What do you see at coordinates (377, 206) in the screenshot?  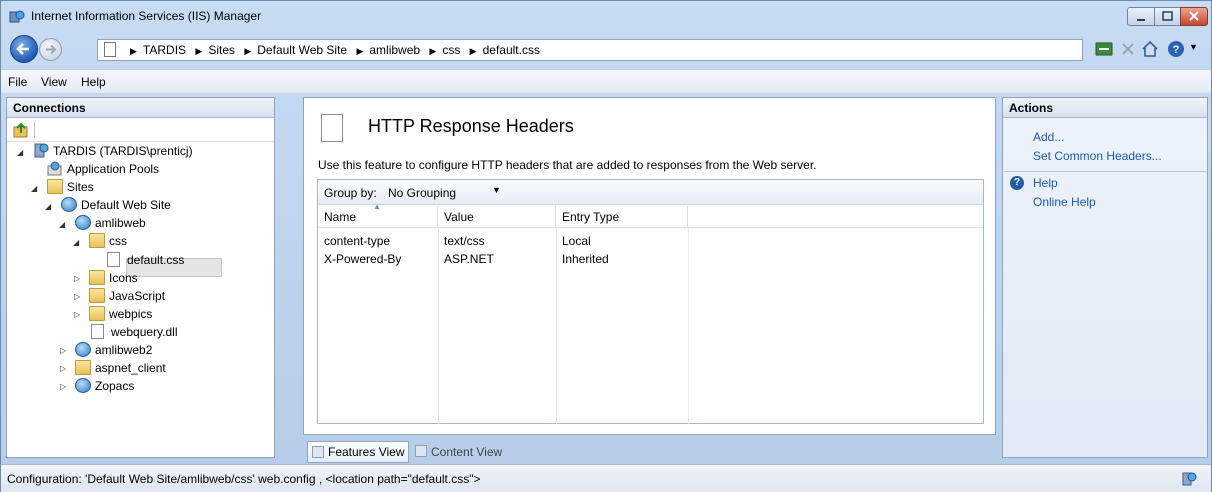 I see `sort-ascending-icon: ▲` at bounding box center [377, 206].